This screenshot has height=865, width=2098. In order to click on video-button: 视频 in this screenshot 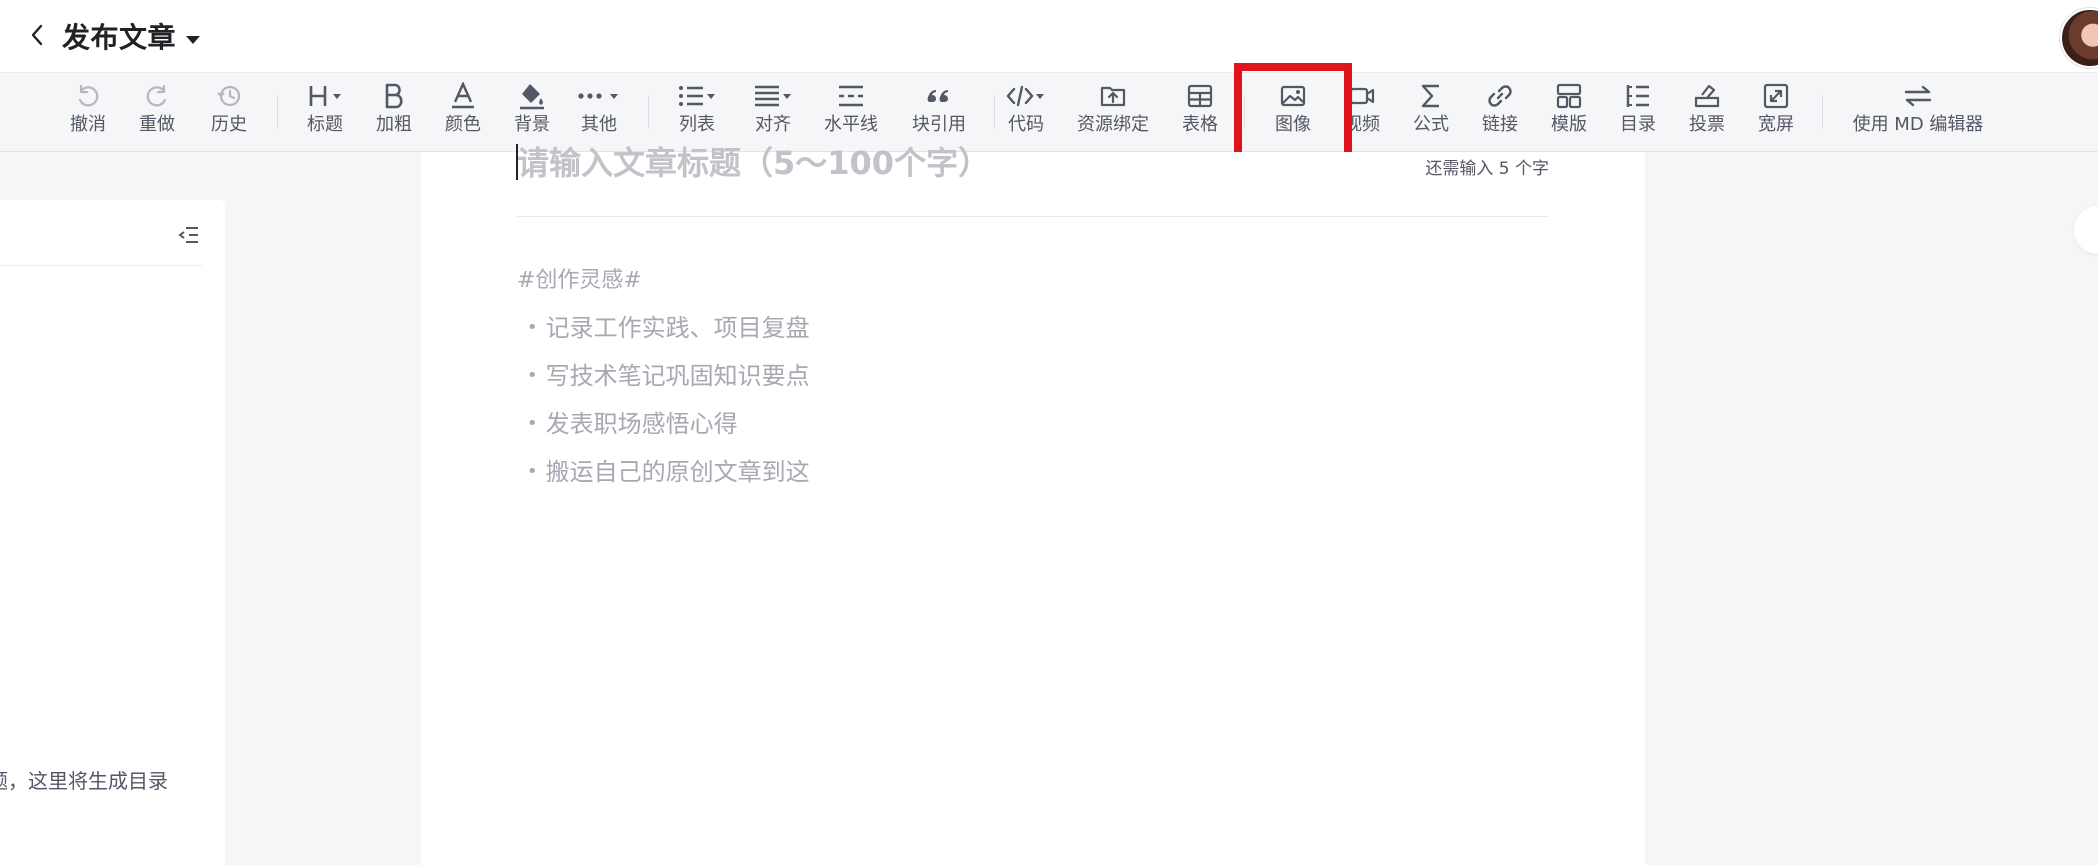, I will do `click(1362, 112)`.